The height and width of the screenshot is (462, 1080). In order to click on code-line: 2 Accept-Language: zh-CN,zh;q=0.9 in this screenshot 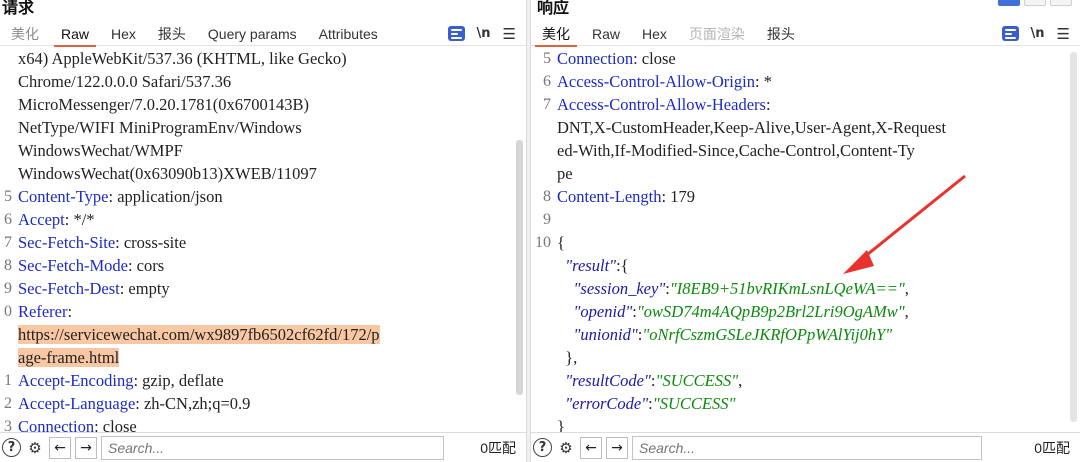, I will do `click(263, 403)`.